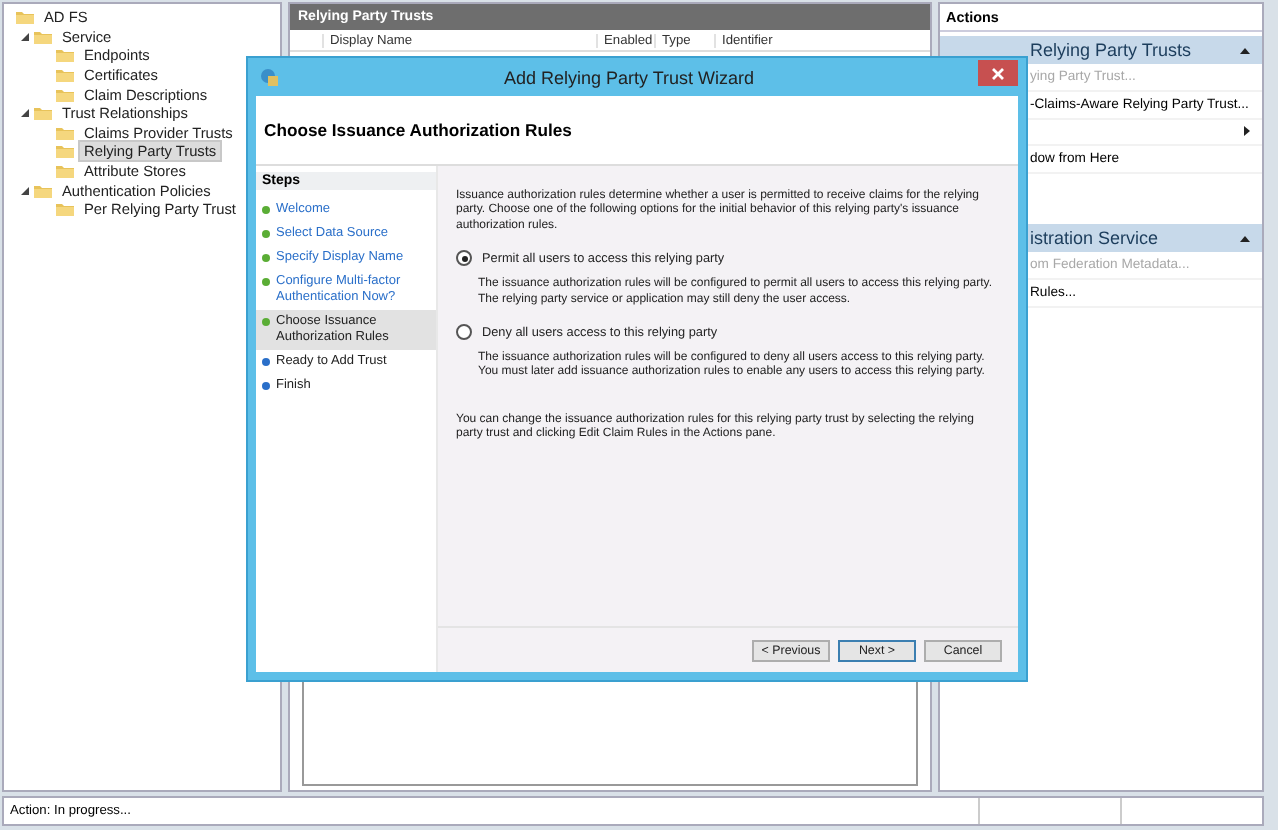 Image resolution: width=1278 pixels, height=830 pixels. Describe the element at coordinates (629, 77) in the screenshot. I see `dialog-title: Add Relying Party Trust Wizard` at that location.